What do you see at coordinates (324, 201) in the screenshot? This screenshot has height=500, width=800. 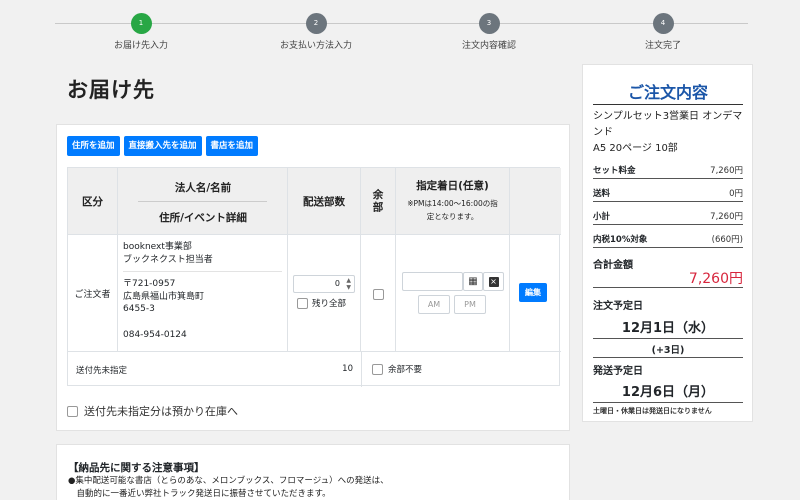 I see `header-quantity: 配送部数` at bounding box center [324, 201].